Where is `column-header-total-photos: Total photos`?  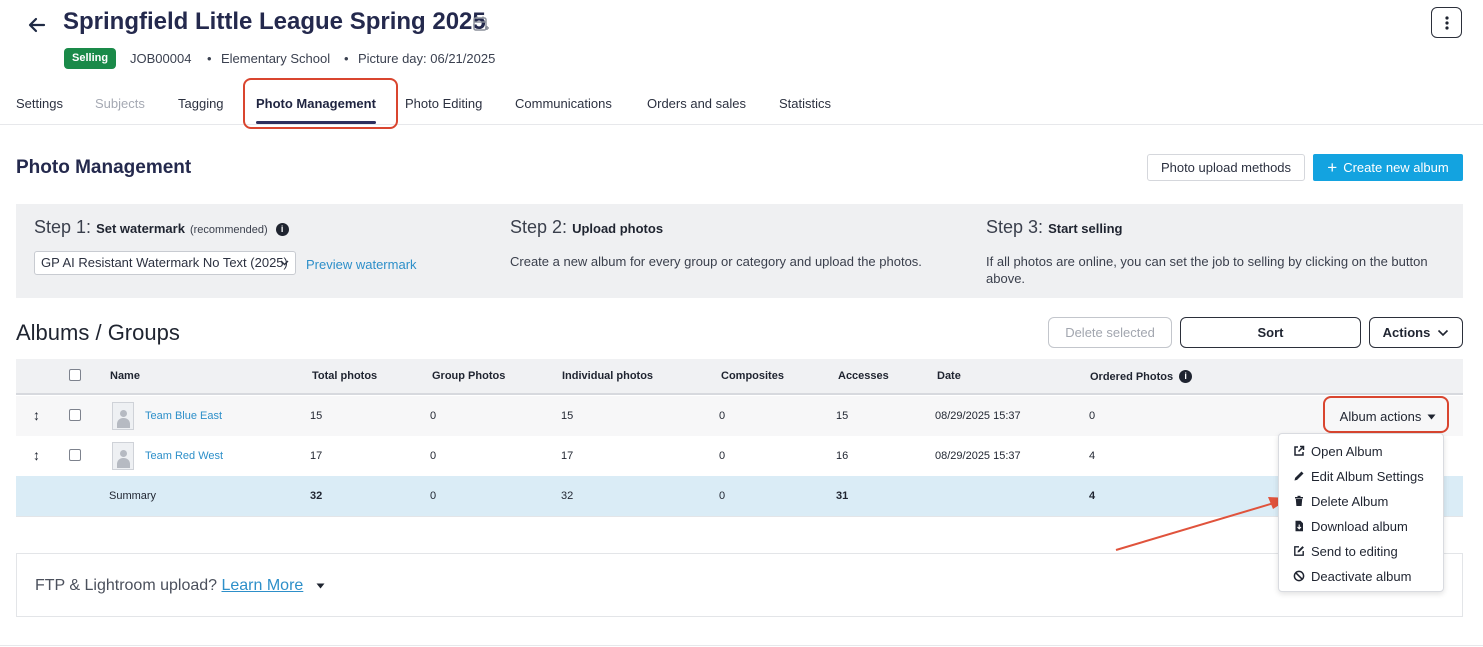
column-header-total-photos: Total photos is located at coordinates (344, 376).